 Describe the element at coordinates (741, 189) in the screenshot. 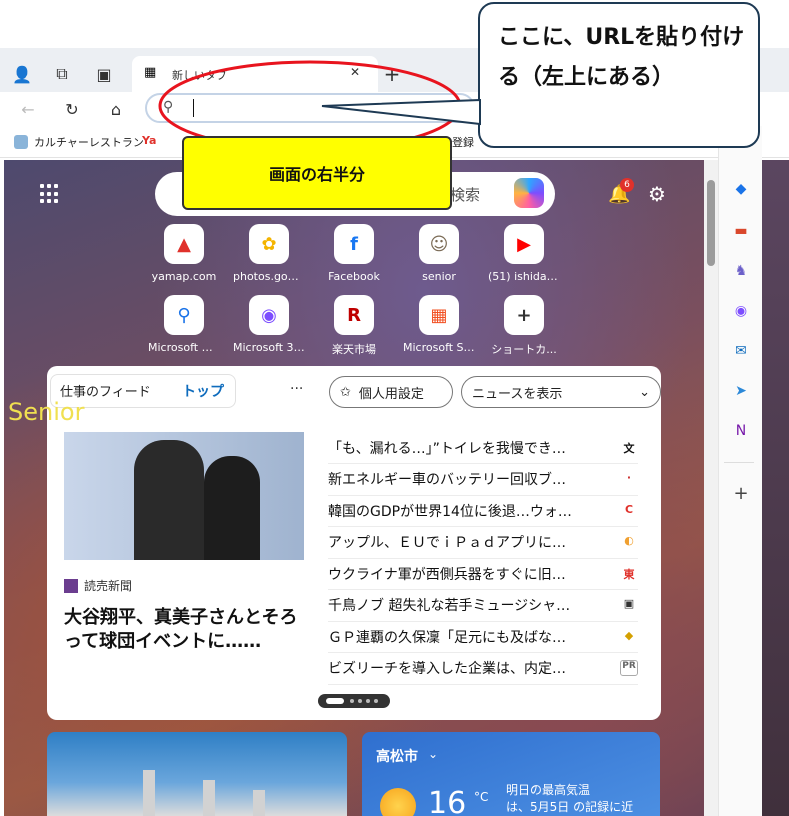

I see `shopping-tag-icon: ◆` at that location.